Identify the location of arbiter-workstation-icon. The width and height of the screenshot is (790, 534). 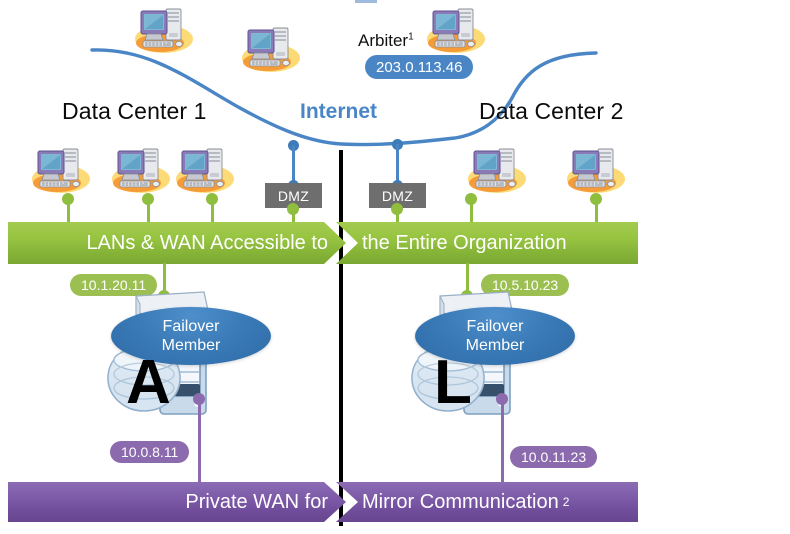
(456, 29).